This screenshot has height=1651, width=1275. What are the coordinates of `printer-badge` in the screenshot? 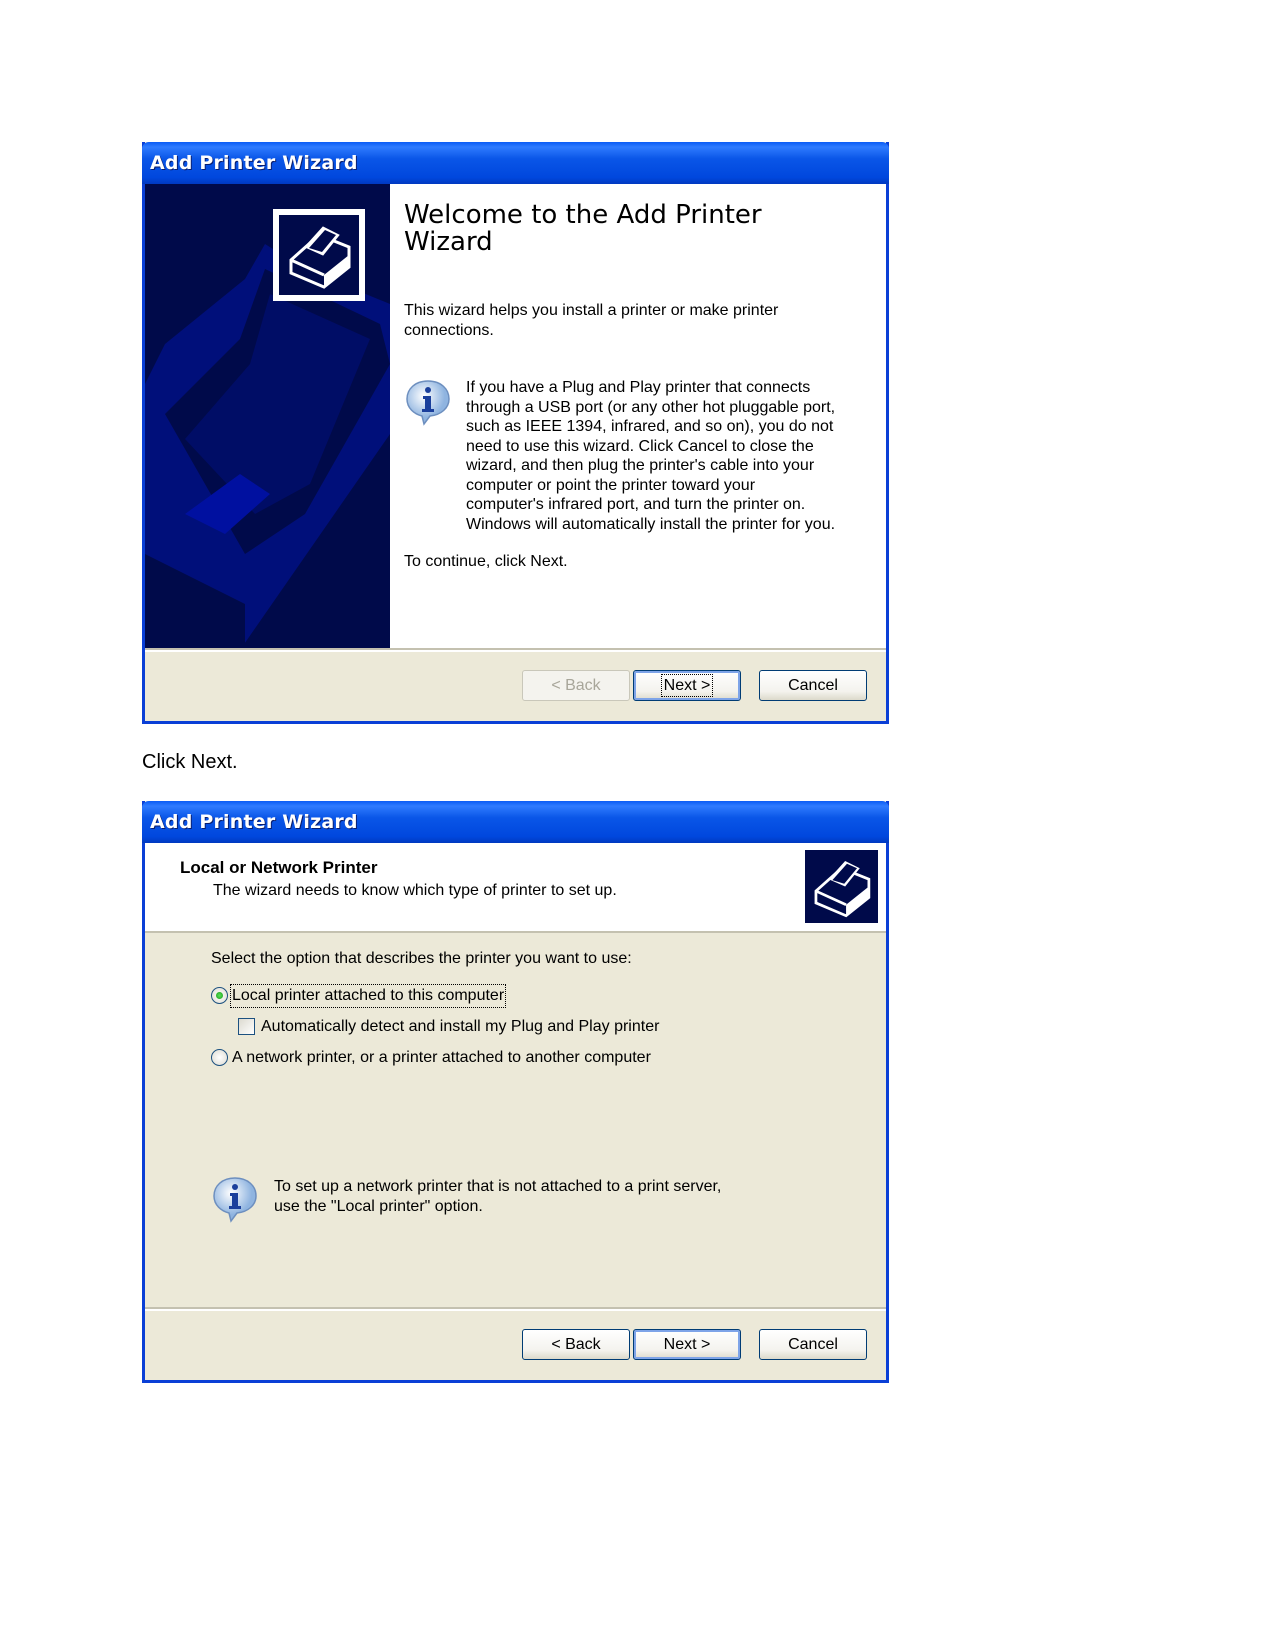 It's located at (319, 255).